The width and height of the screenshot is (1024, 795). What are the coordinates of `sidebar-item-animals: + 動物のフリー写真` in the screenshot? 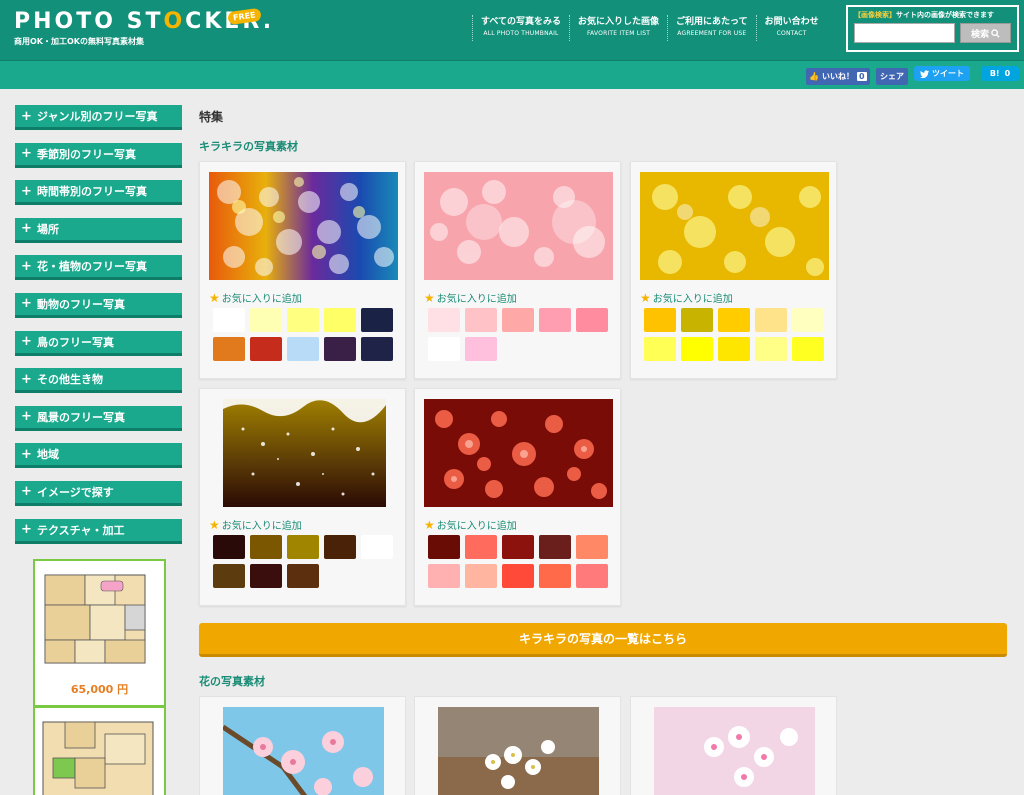 It's located at (98, 305).